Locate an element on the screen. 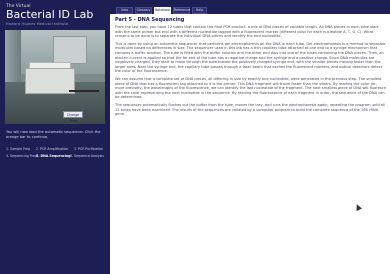  top-bar is located at coordinates (250, 7).